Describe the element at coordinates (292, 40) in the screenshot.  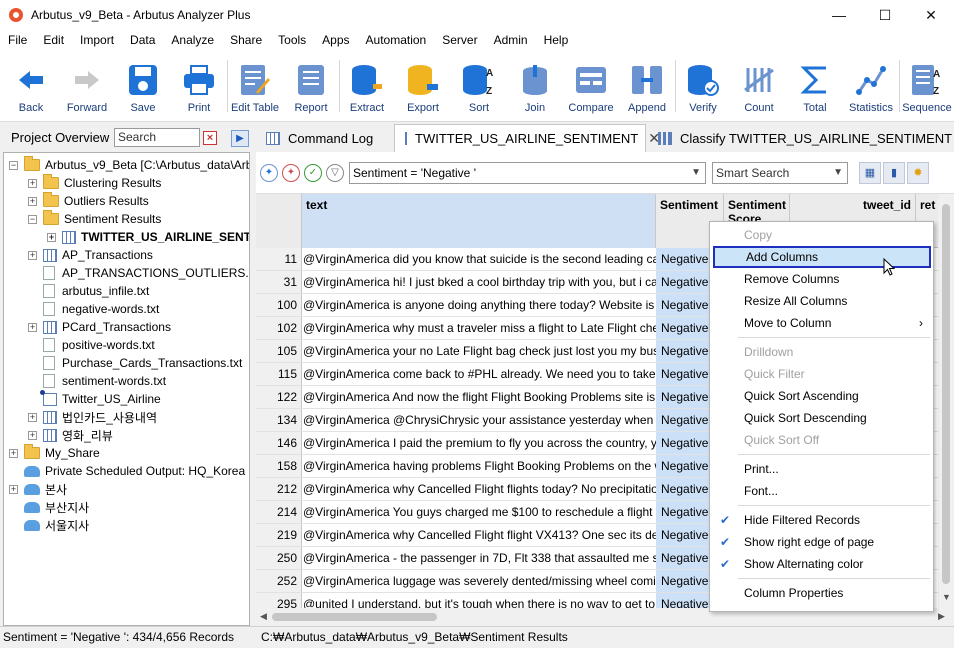
I see `menu-tools: Tools` at that location.